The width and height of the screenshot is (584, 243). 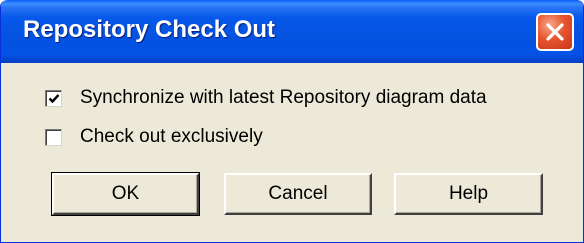 I want to click on checkmark-icon, so click(x=54, y=98).